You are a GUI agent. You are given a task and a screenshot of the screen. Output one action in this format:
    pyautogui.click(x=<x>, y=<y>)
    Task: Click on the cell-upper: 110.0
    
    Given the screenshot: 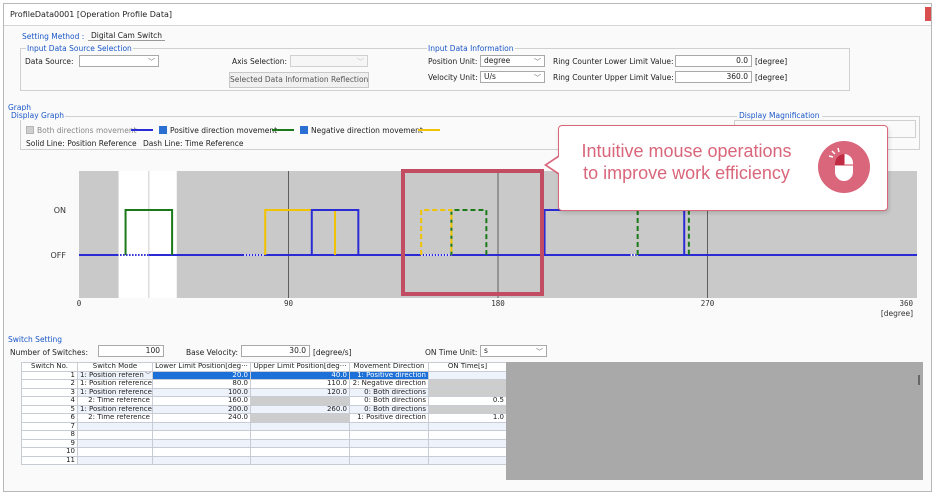 What is the action you would take?
    pyautogui.click(x=300, y=384)
    